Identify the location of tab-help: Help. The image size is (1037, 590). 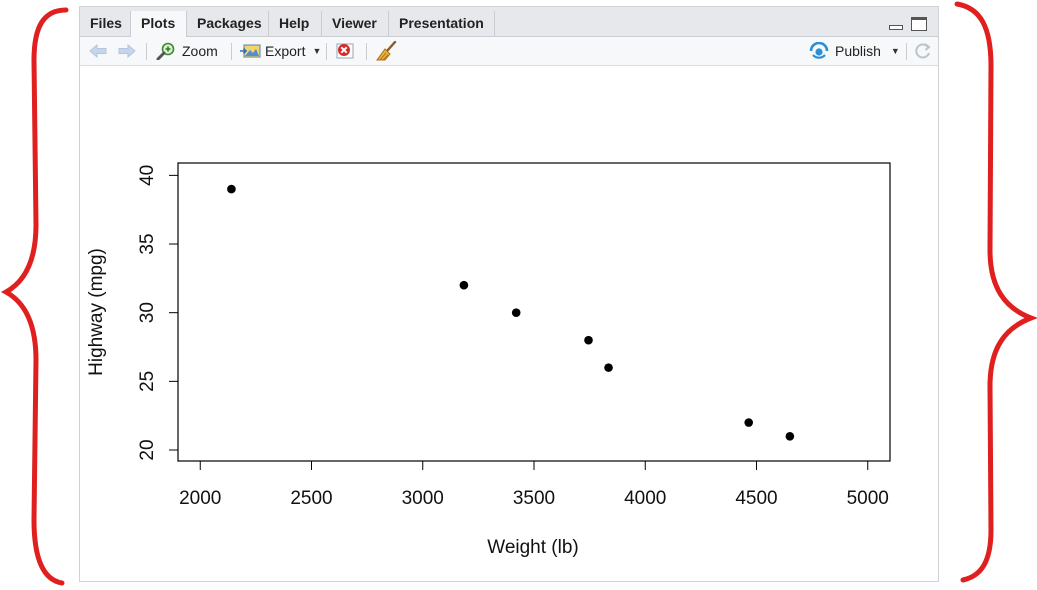
(295, 23).